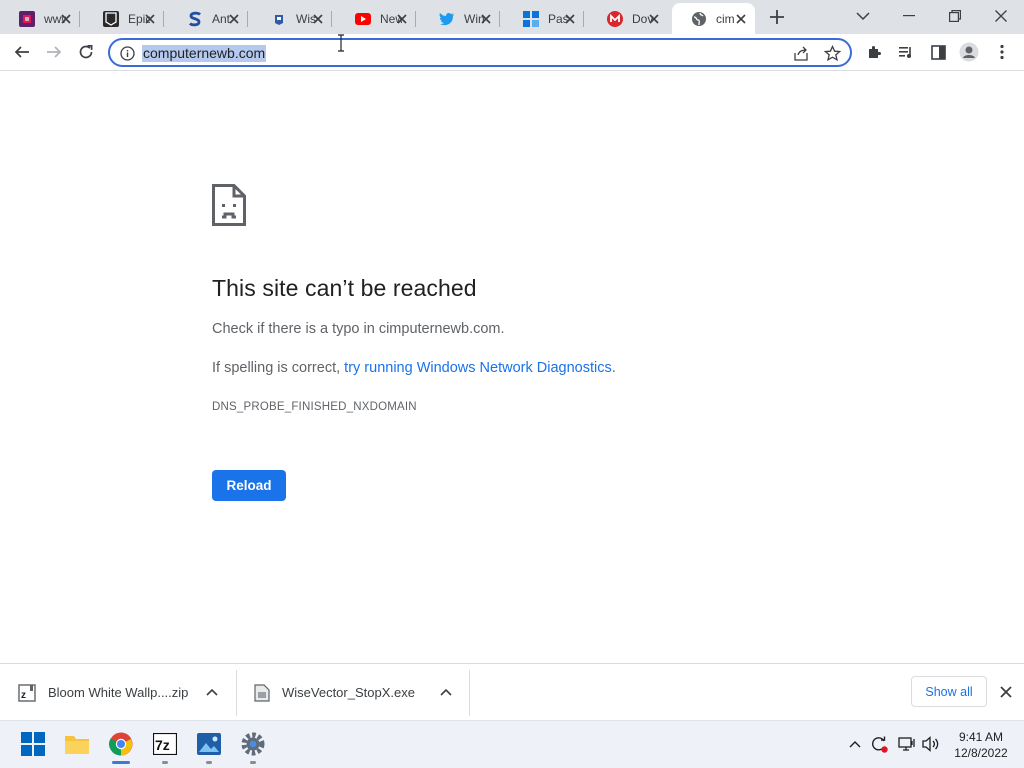  Describe the element at coordinates (33, 744) in the screenshot. I see `start-icon` at that location.